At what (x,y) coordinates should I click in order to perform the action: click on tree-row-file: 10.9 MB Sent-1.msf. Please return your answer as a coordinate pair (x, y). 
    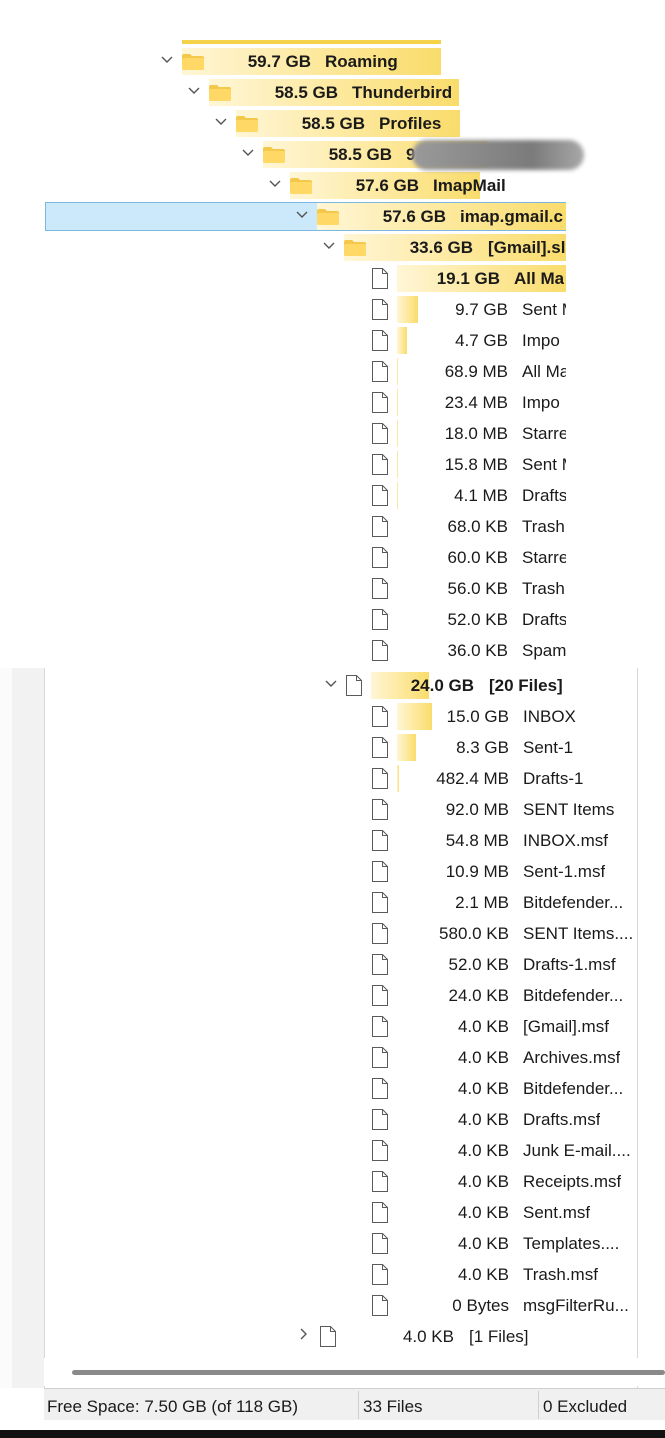
    Looking at the image, I should click on (332, 871).